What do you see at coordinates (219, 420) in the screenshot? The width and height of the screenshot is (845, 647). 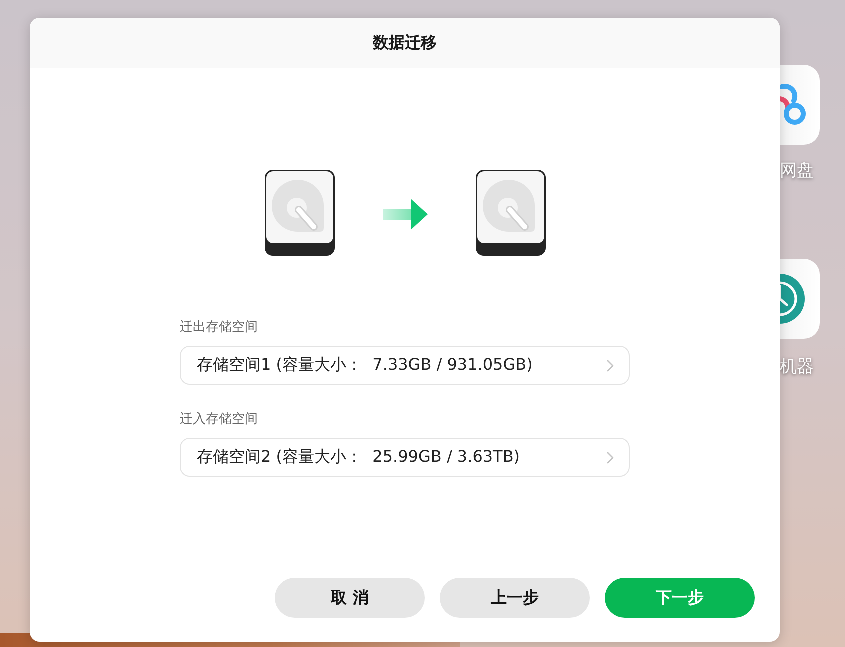 I see `field-label: 迁入存储空间` at bounding box center [219, 420].